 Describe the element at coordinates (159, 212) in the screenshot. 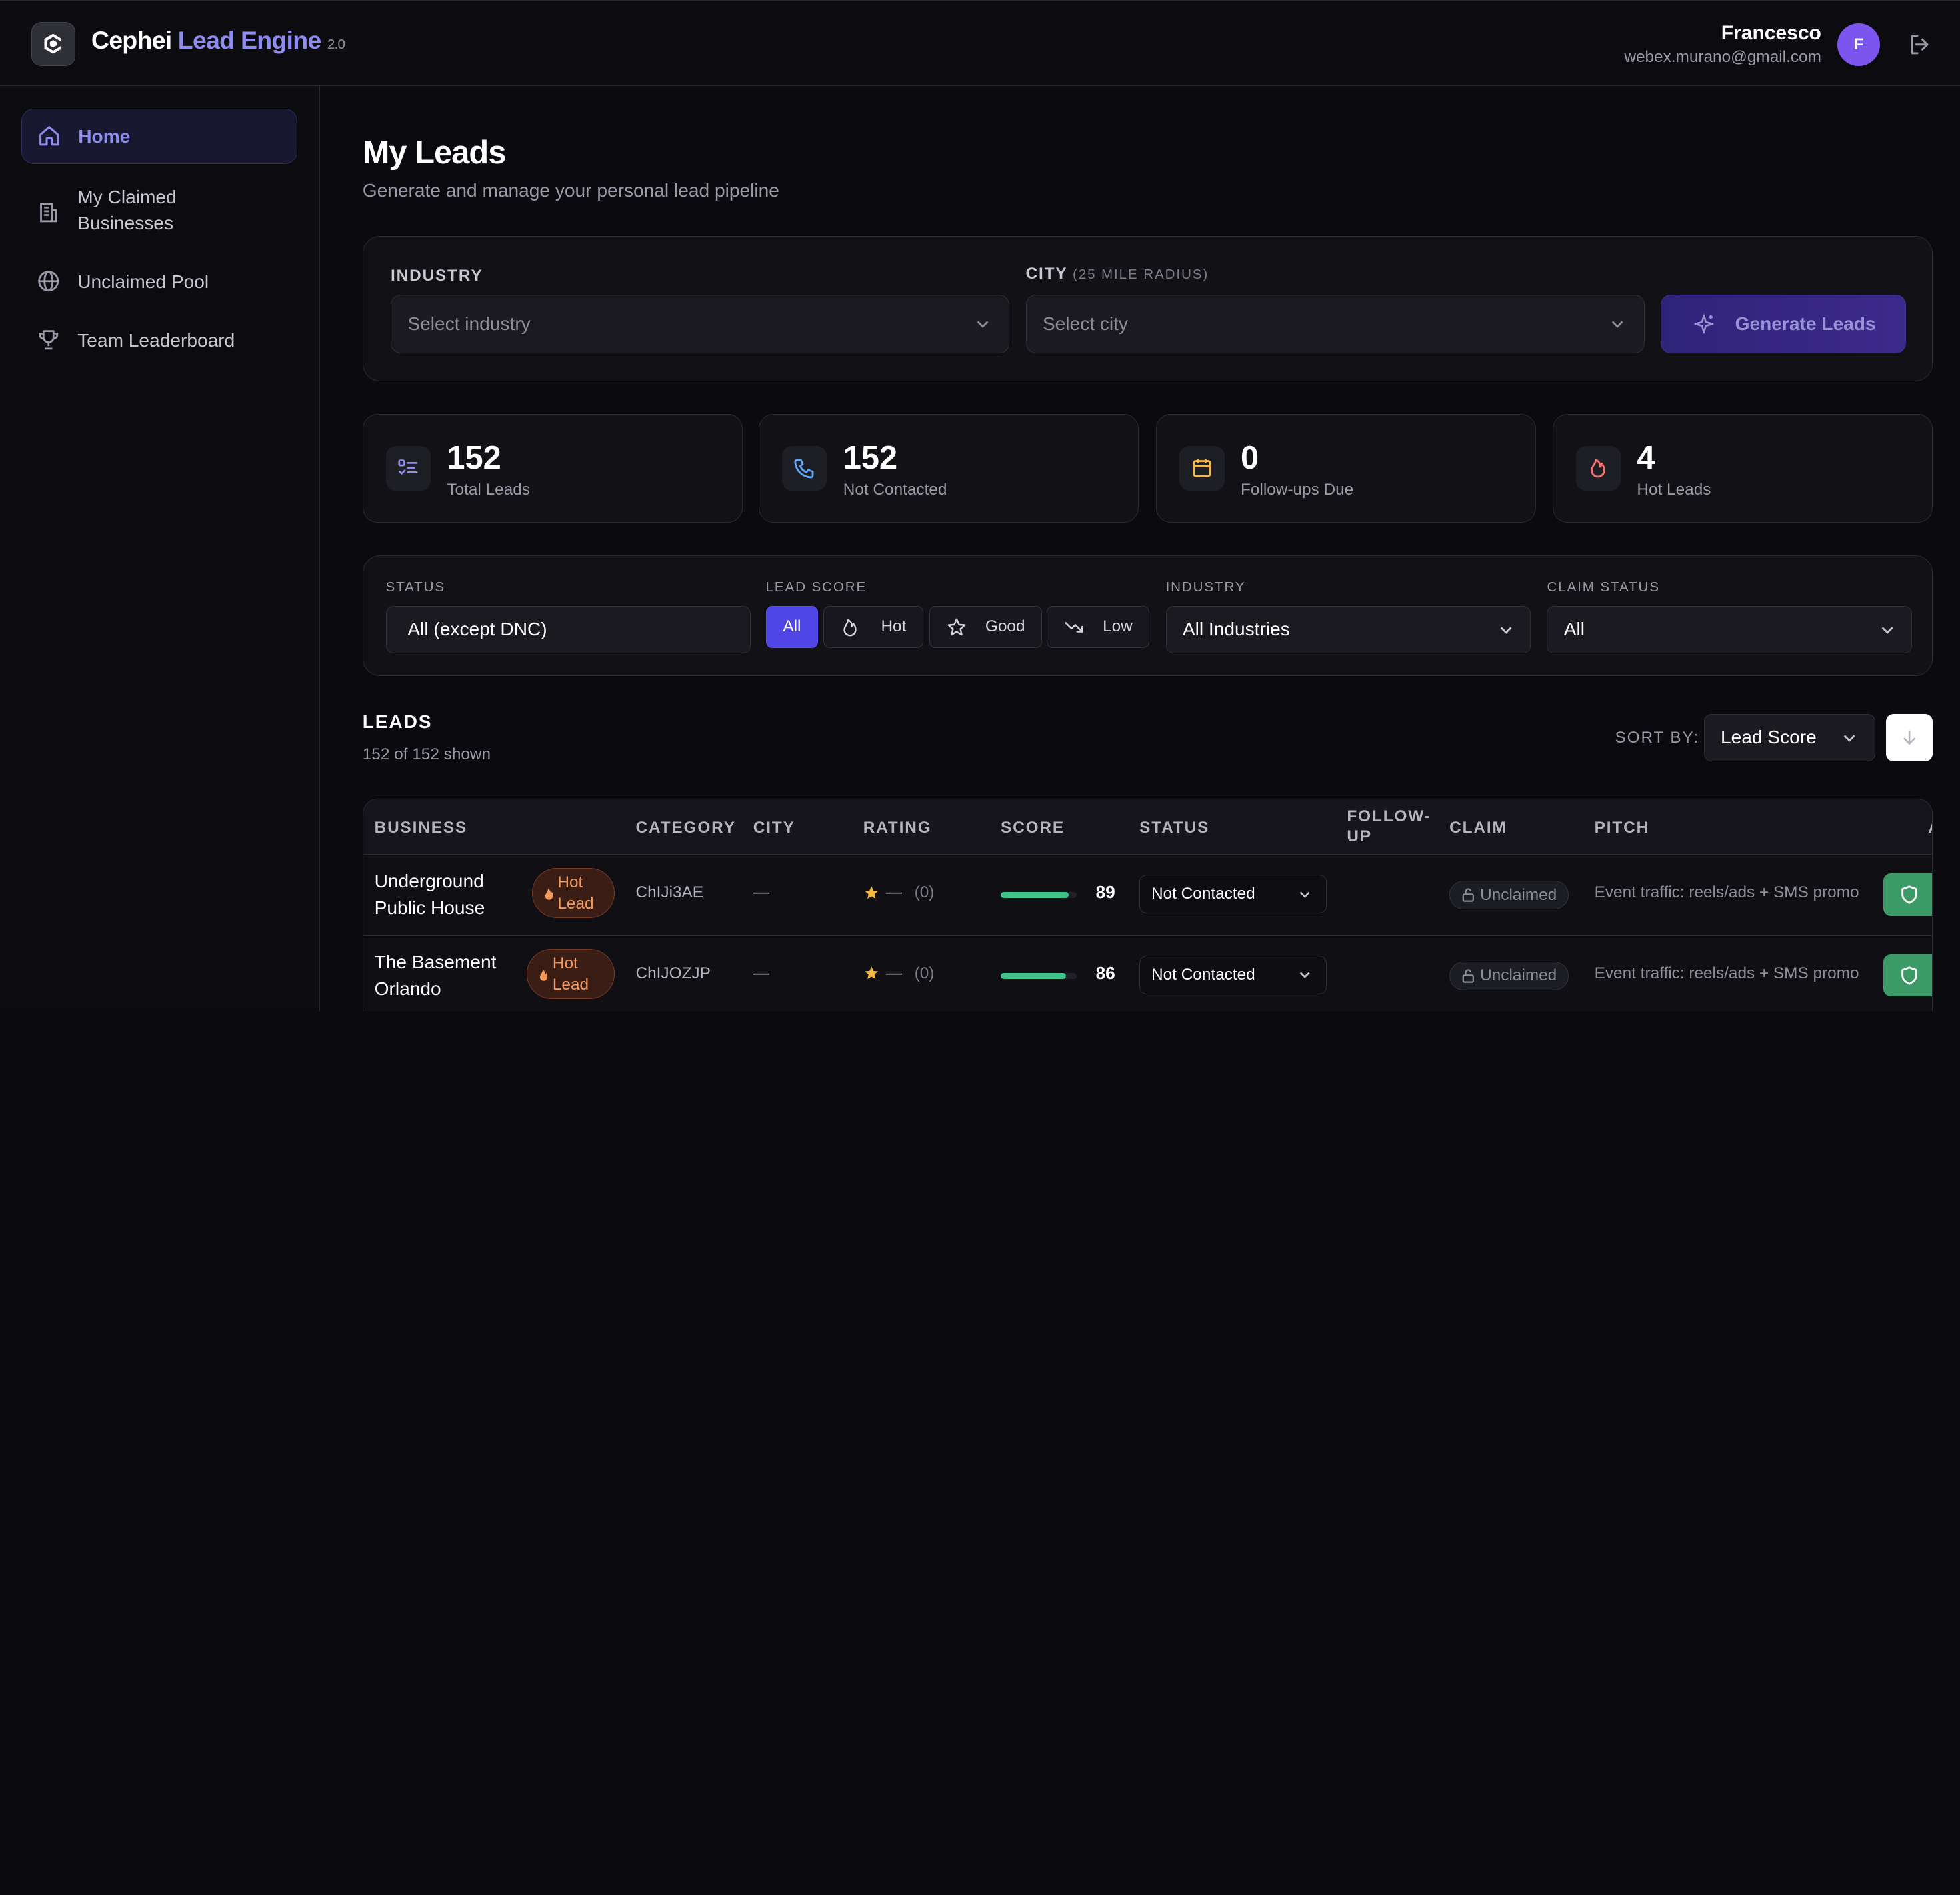

I see `sidebar-item-claimed-businesses: My Claimed Businesses` at that location.